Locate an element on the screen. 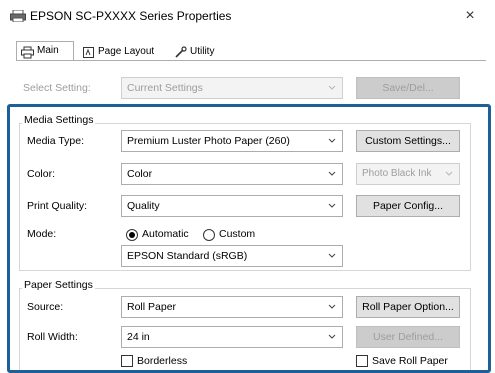 The image size is (495, 373). select-setting-label: Select Setting: is located at coordinates (57, 88).